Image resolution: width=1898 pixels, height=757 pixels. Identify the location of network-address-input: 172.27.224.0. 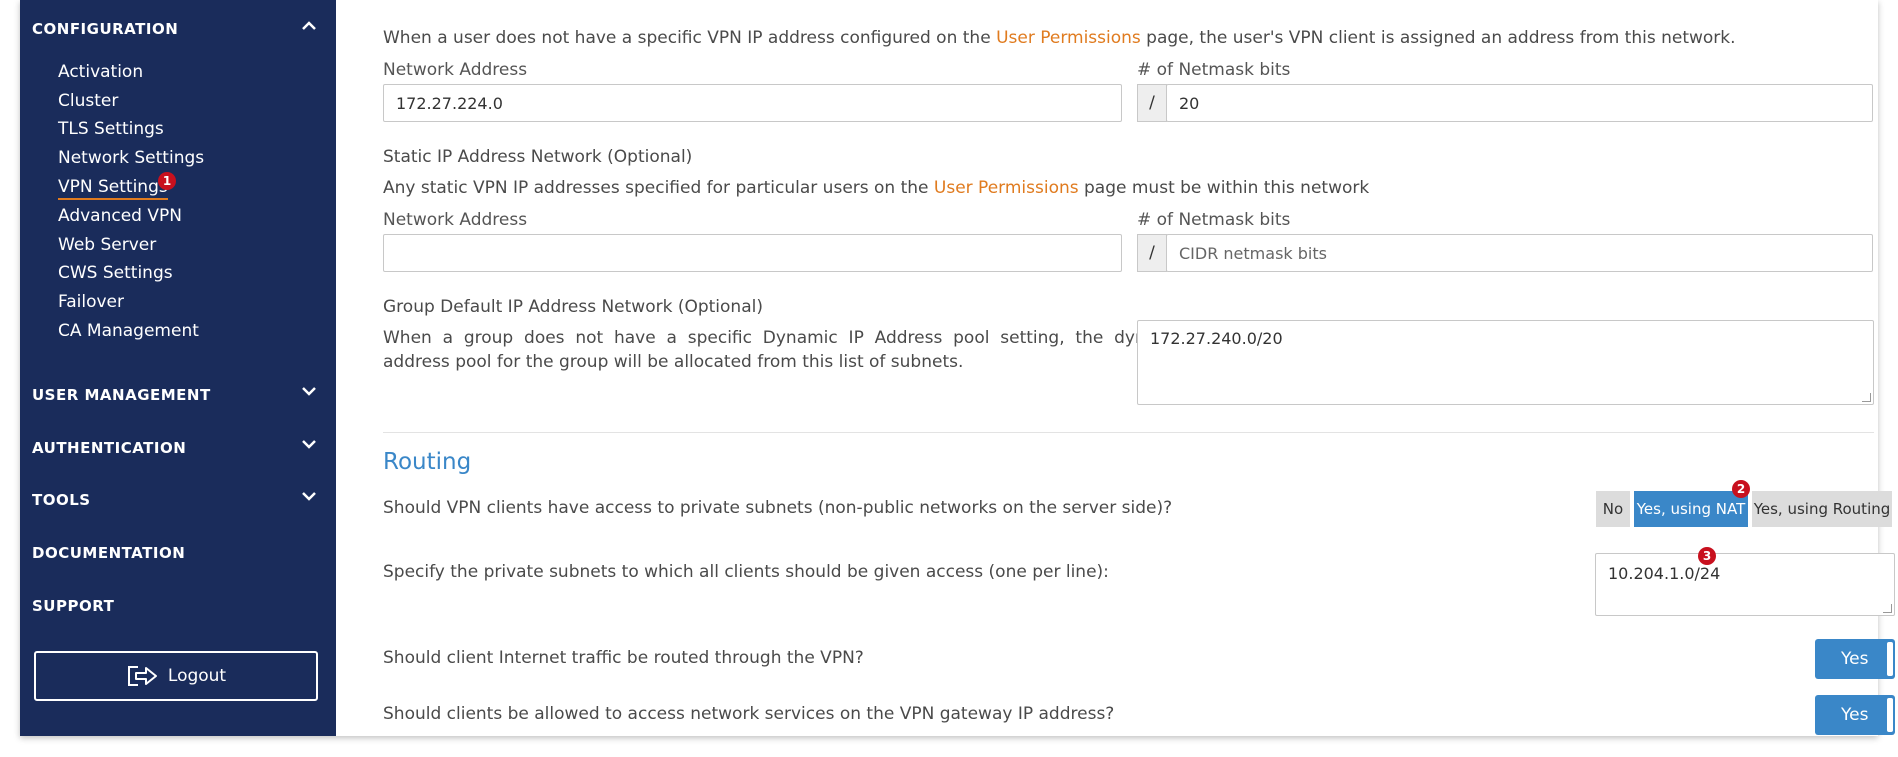
(752, 103).